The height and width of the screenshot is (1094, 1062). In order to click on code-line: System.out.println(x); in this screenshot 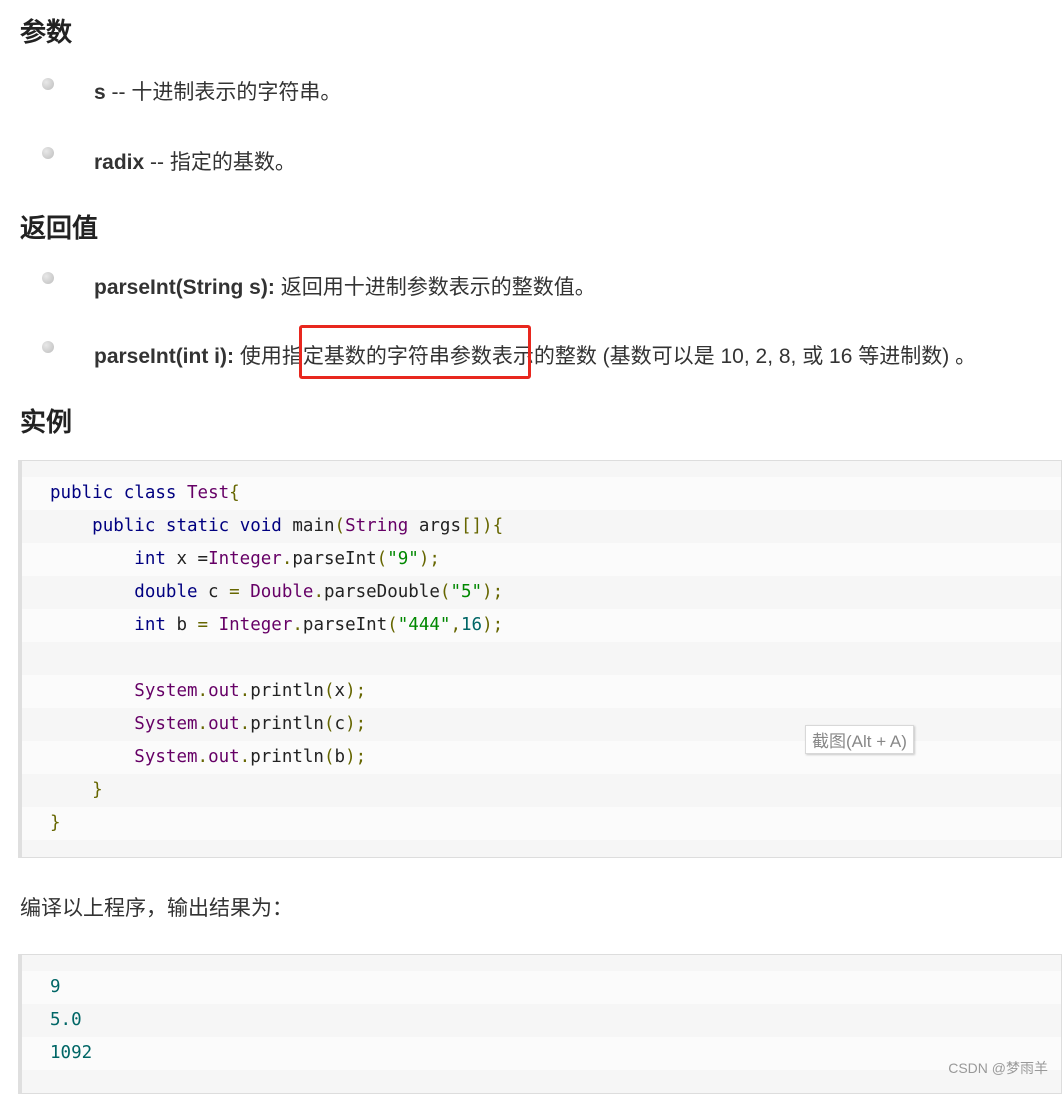, I will do `click(541, 691)`.